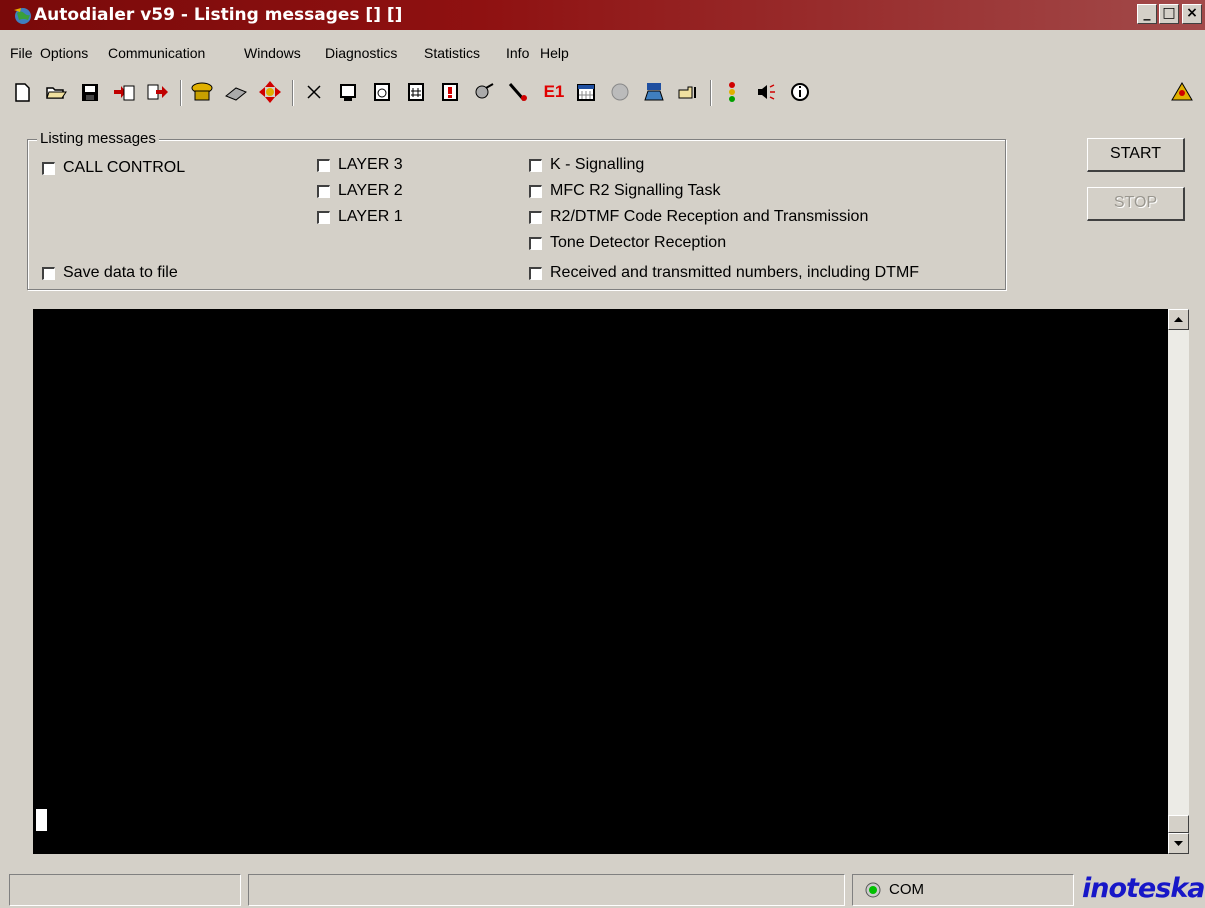  I want to click on clock-icon, so click(382, 92).